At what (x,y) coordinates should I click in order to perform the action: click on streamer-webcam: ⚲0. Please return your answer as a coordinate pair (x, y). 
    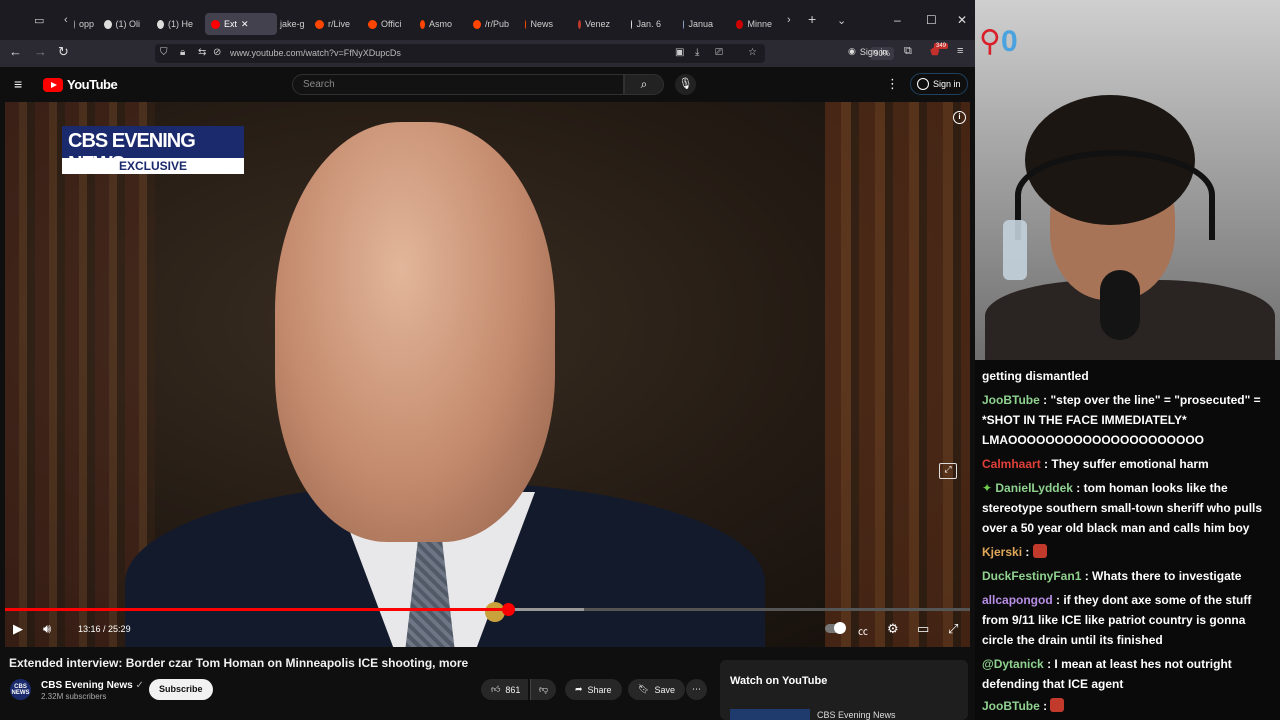
    Looking at the image, I should click on (1127, 180).